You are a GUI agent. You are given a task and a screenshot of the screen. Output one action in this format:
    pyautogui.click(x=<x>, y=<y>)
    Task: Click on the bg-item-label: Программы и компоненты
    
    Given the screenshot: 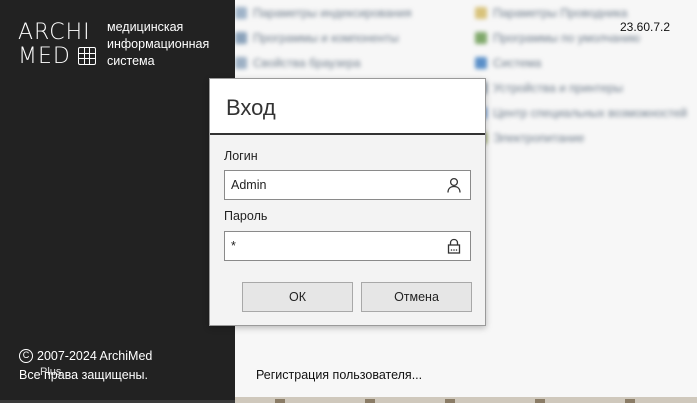 What is the action you would take?
    pyautogui.click(x=326, y=38)
    